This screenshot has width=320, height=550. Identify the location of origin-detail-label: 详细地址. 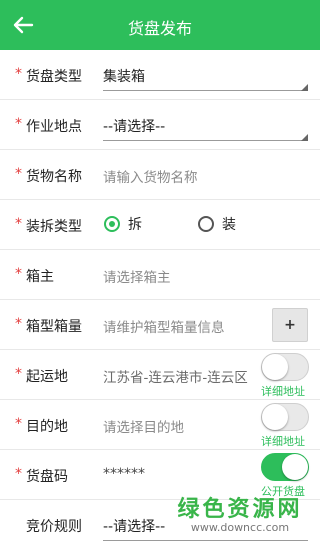
(283, 391).